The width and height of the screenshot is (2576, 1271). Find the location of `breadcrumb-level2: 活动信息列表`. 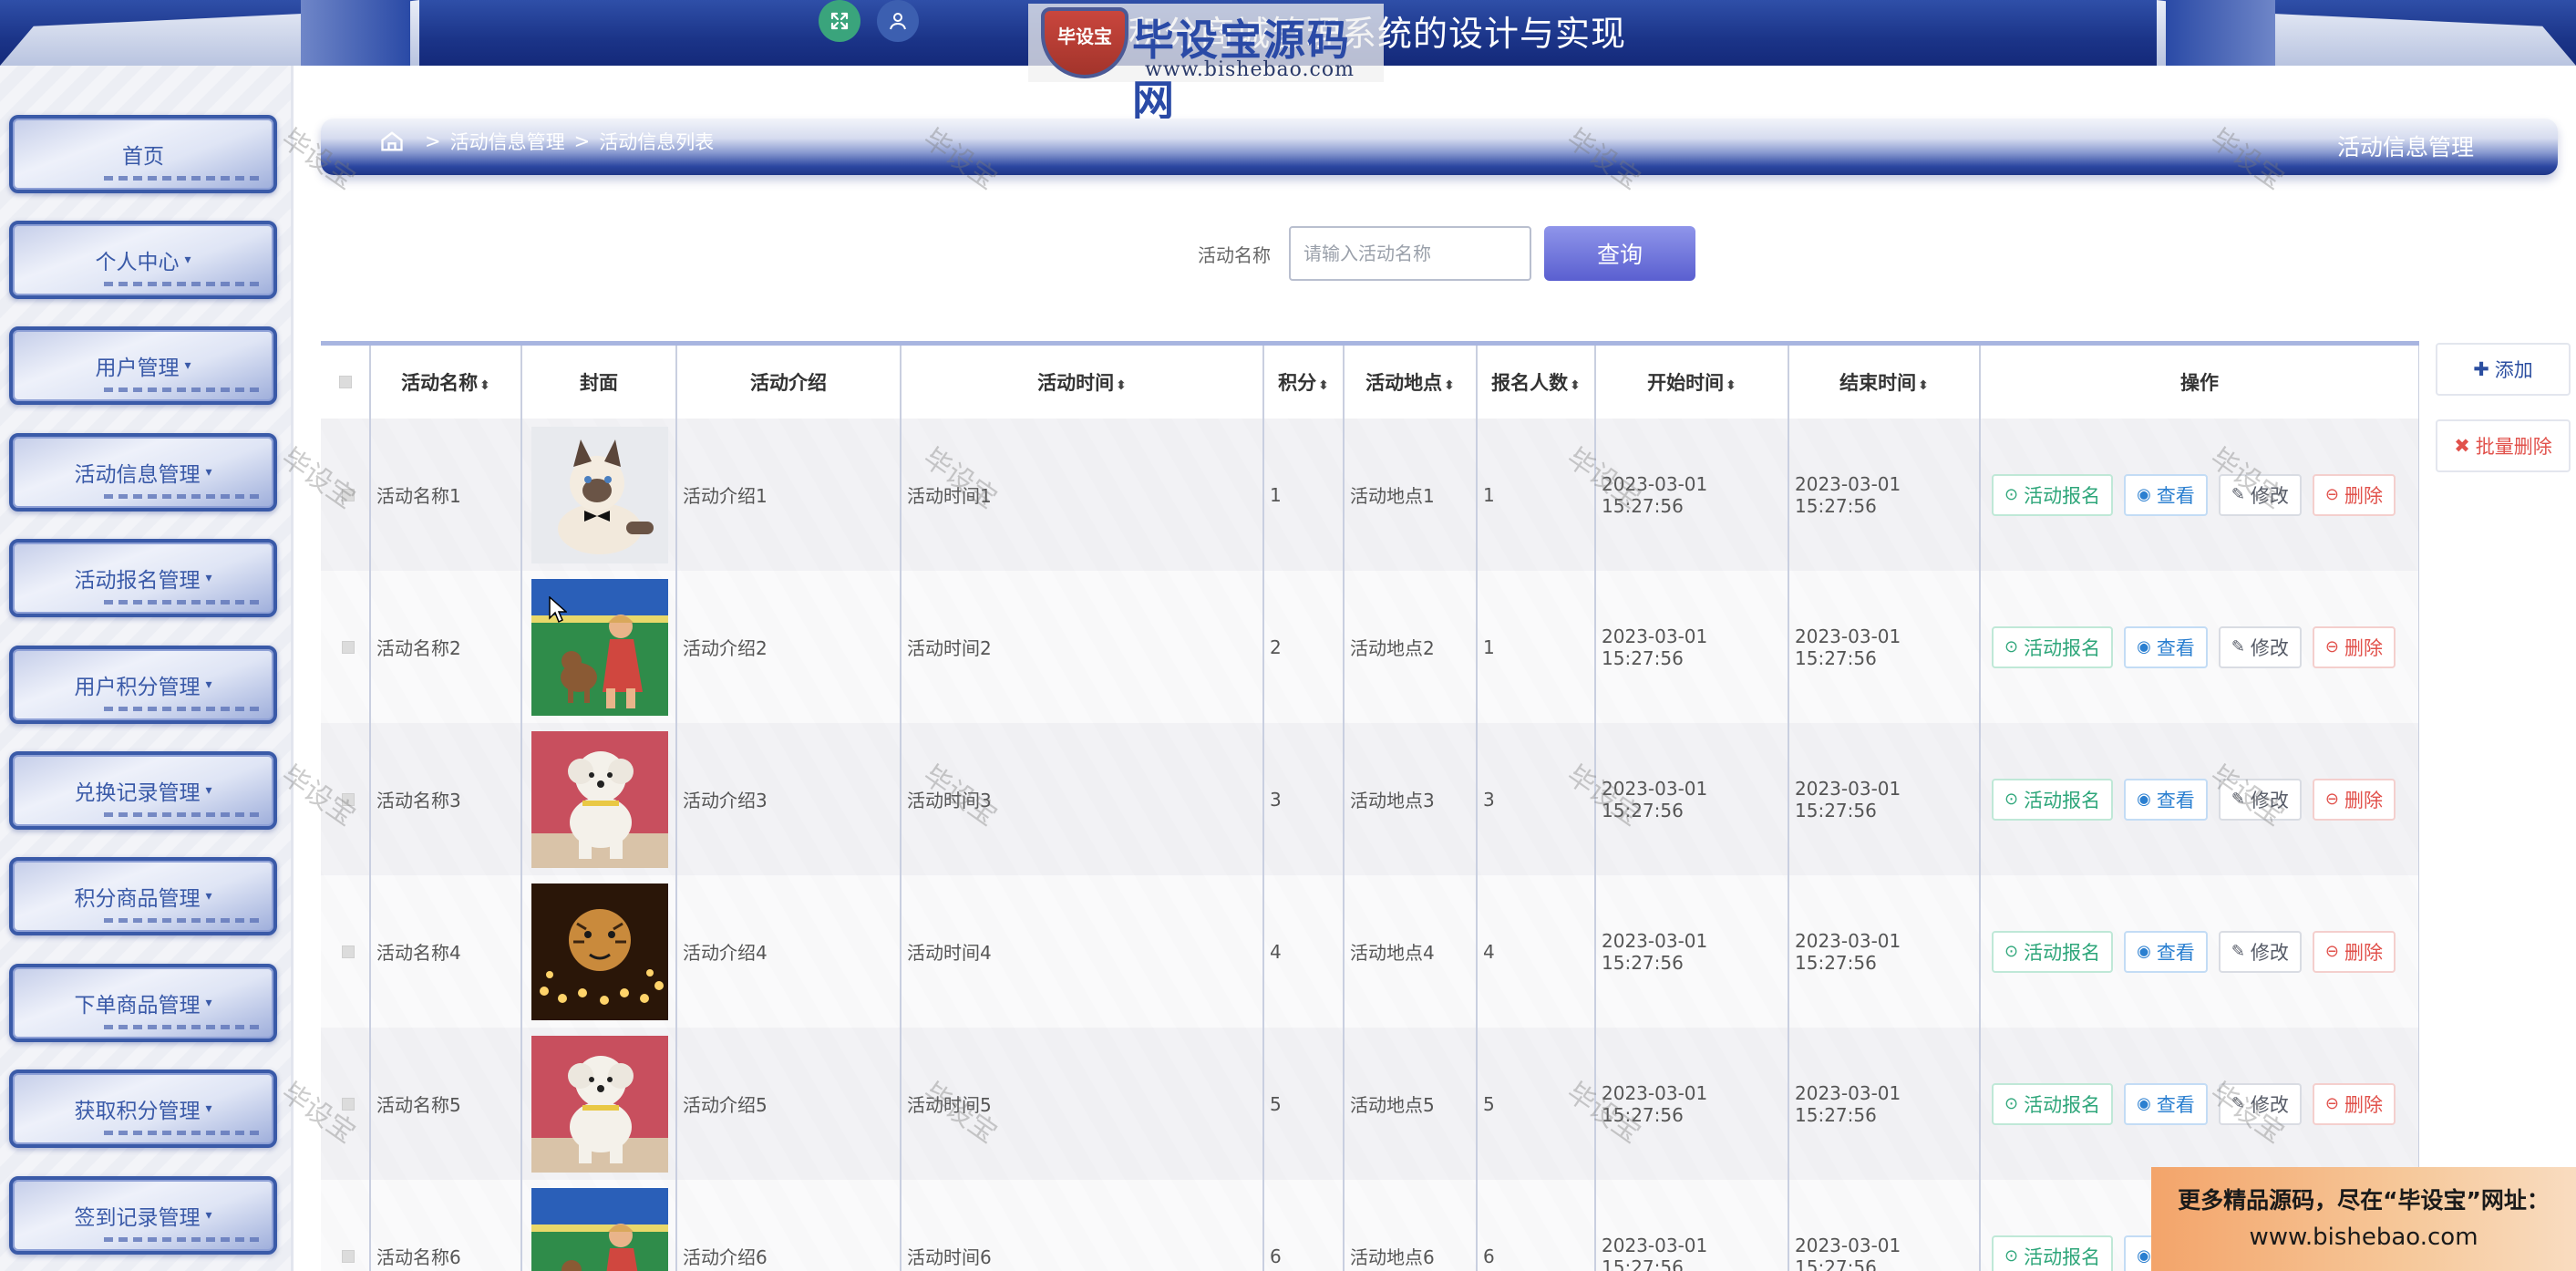

breadcrumb-level2: 活动信息列表 is located at coordinates (657, 142).